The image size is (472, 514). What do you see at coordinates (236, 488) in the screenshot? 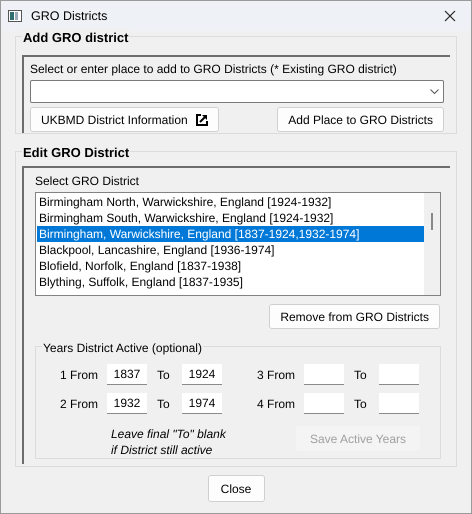
I see `close-button: Close` at bounding box center [236, 488].